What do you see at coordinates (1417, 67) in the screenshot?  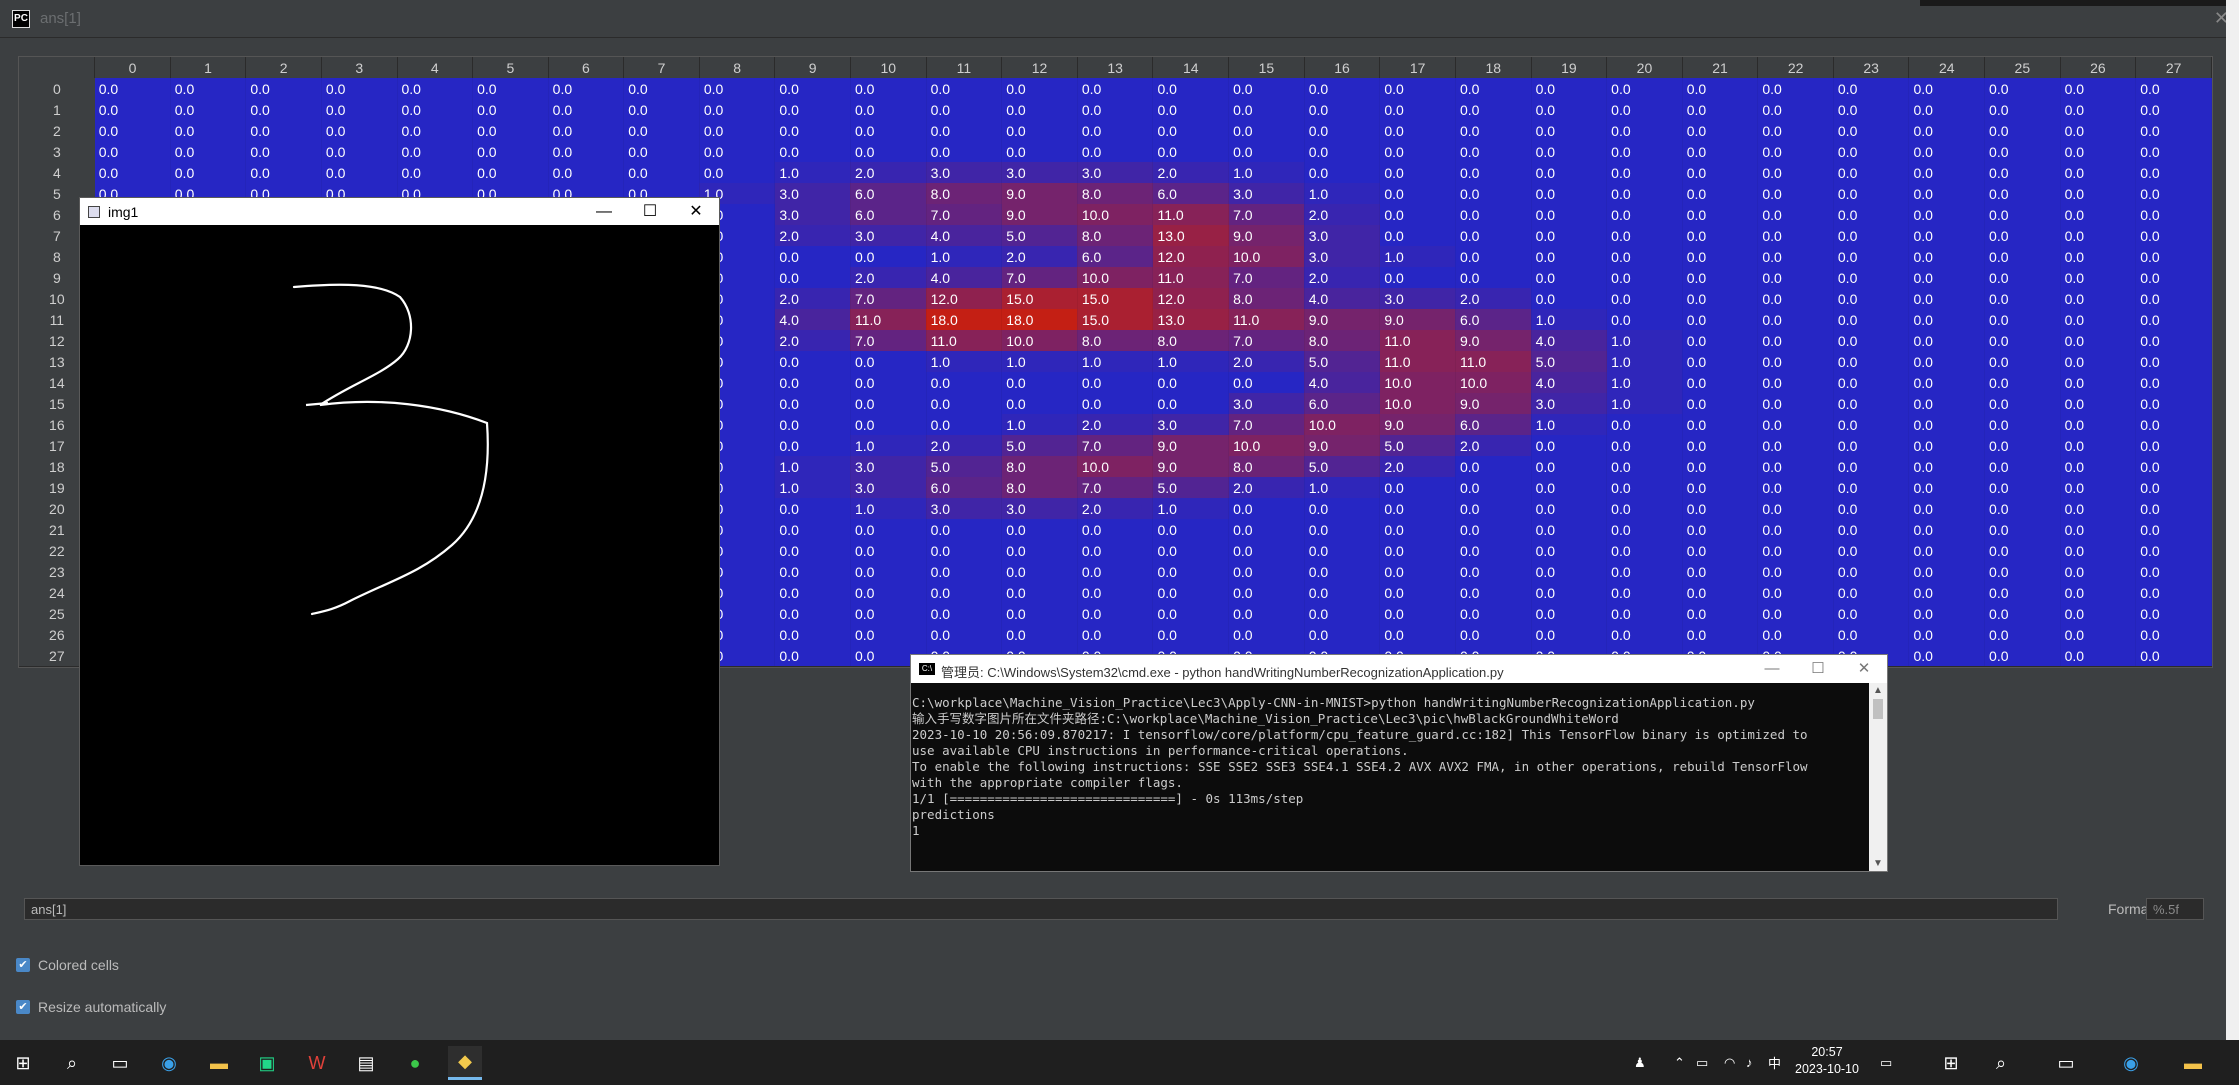 I see `column-header: 17` at bounding box center [1417, 67].